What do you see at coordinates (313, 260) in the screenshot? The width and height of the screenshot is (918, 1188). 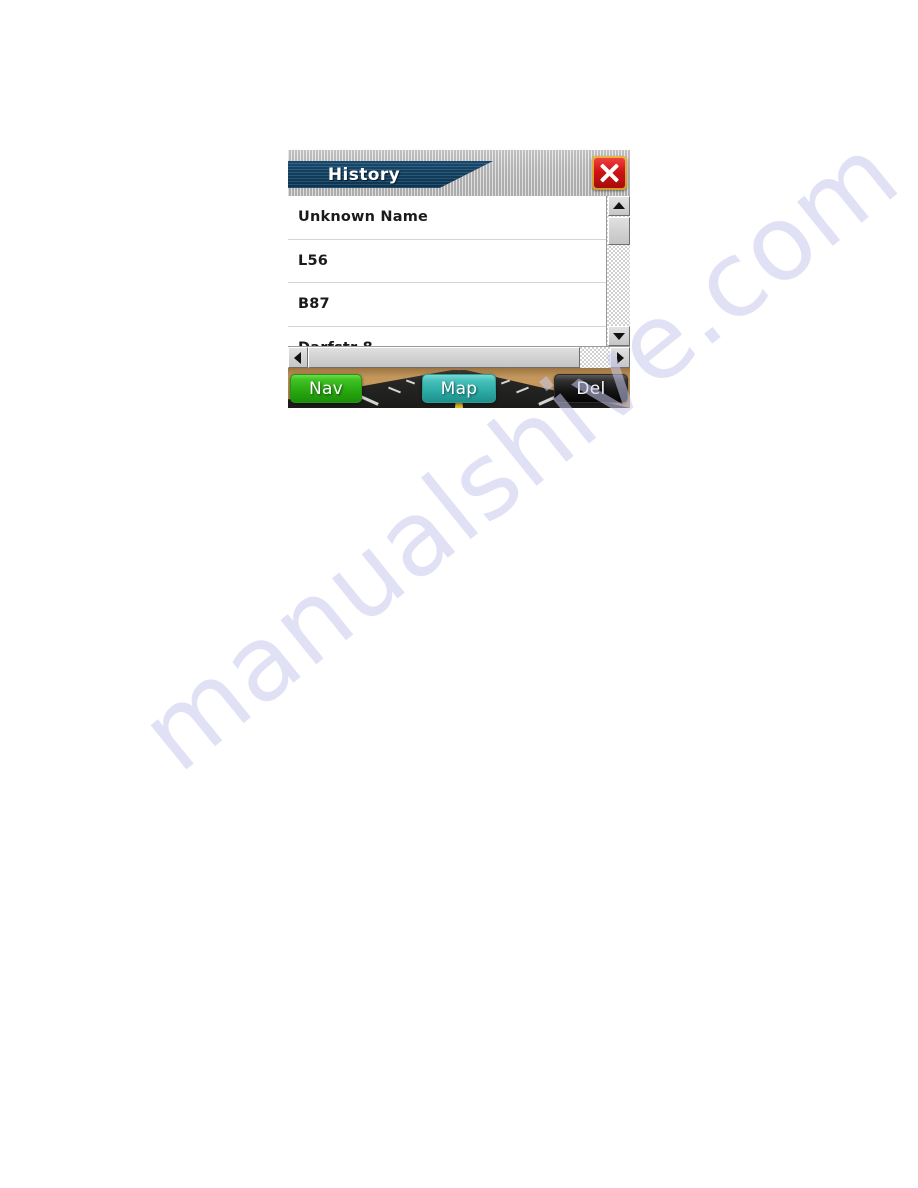 I see `list-item-label: L56` at bounding box center [313, 260].